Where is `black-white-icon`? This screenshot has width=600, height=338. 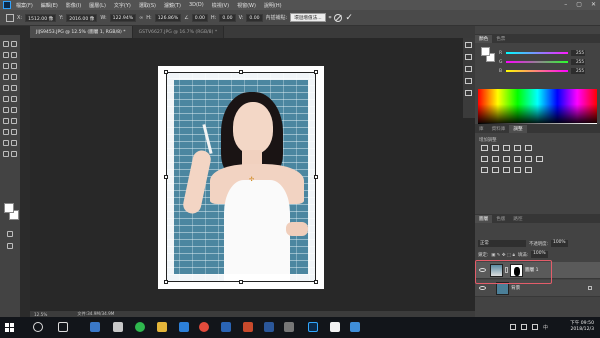 black-white-icon is located at coordinates (506, 159).